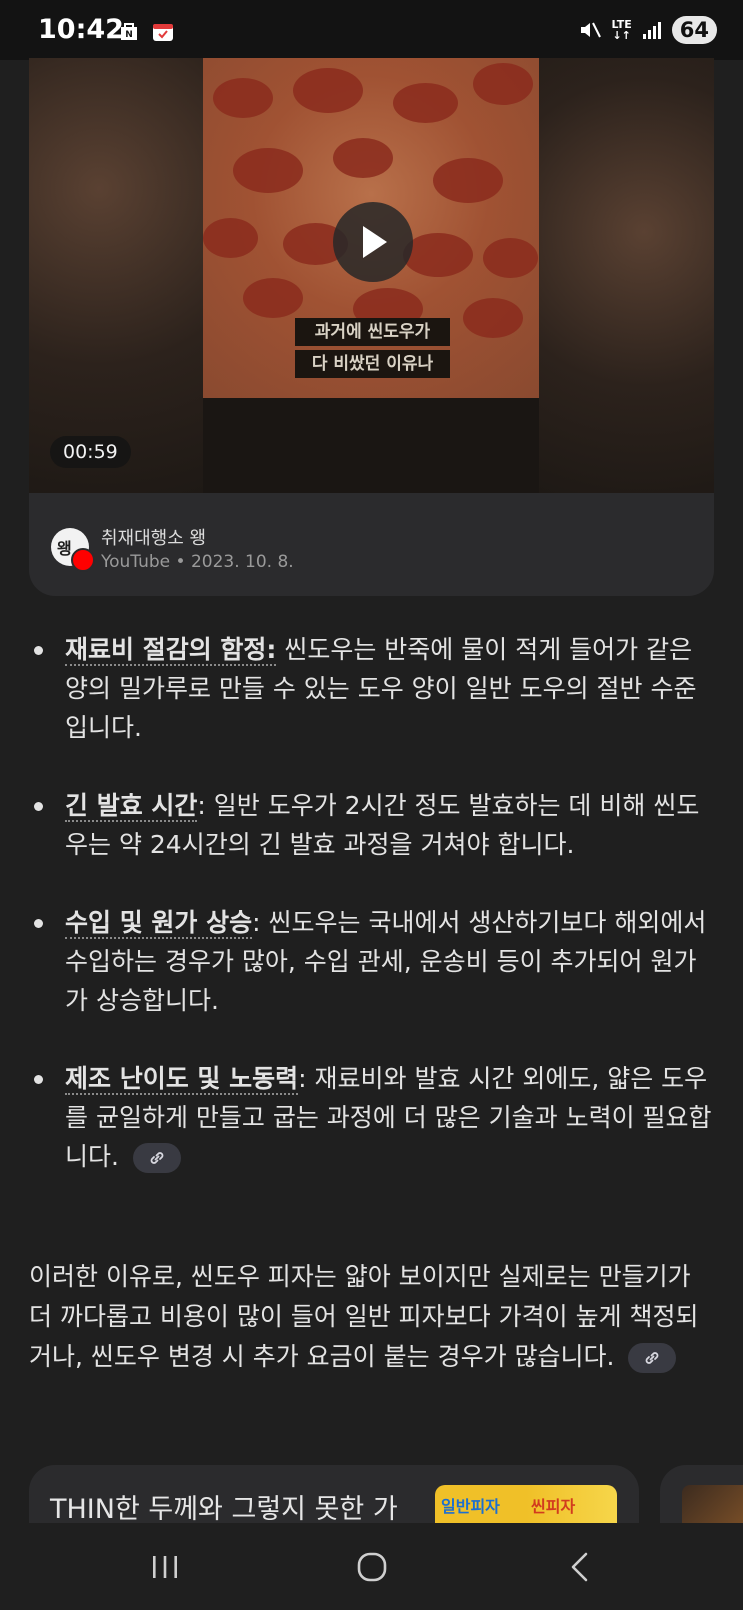 The width and height of the screenshot is (743, 1610). Describe the element at coordinates (621, 30) in the screenshot. I see `network-type: LTE ↓↑` at that location.